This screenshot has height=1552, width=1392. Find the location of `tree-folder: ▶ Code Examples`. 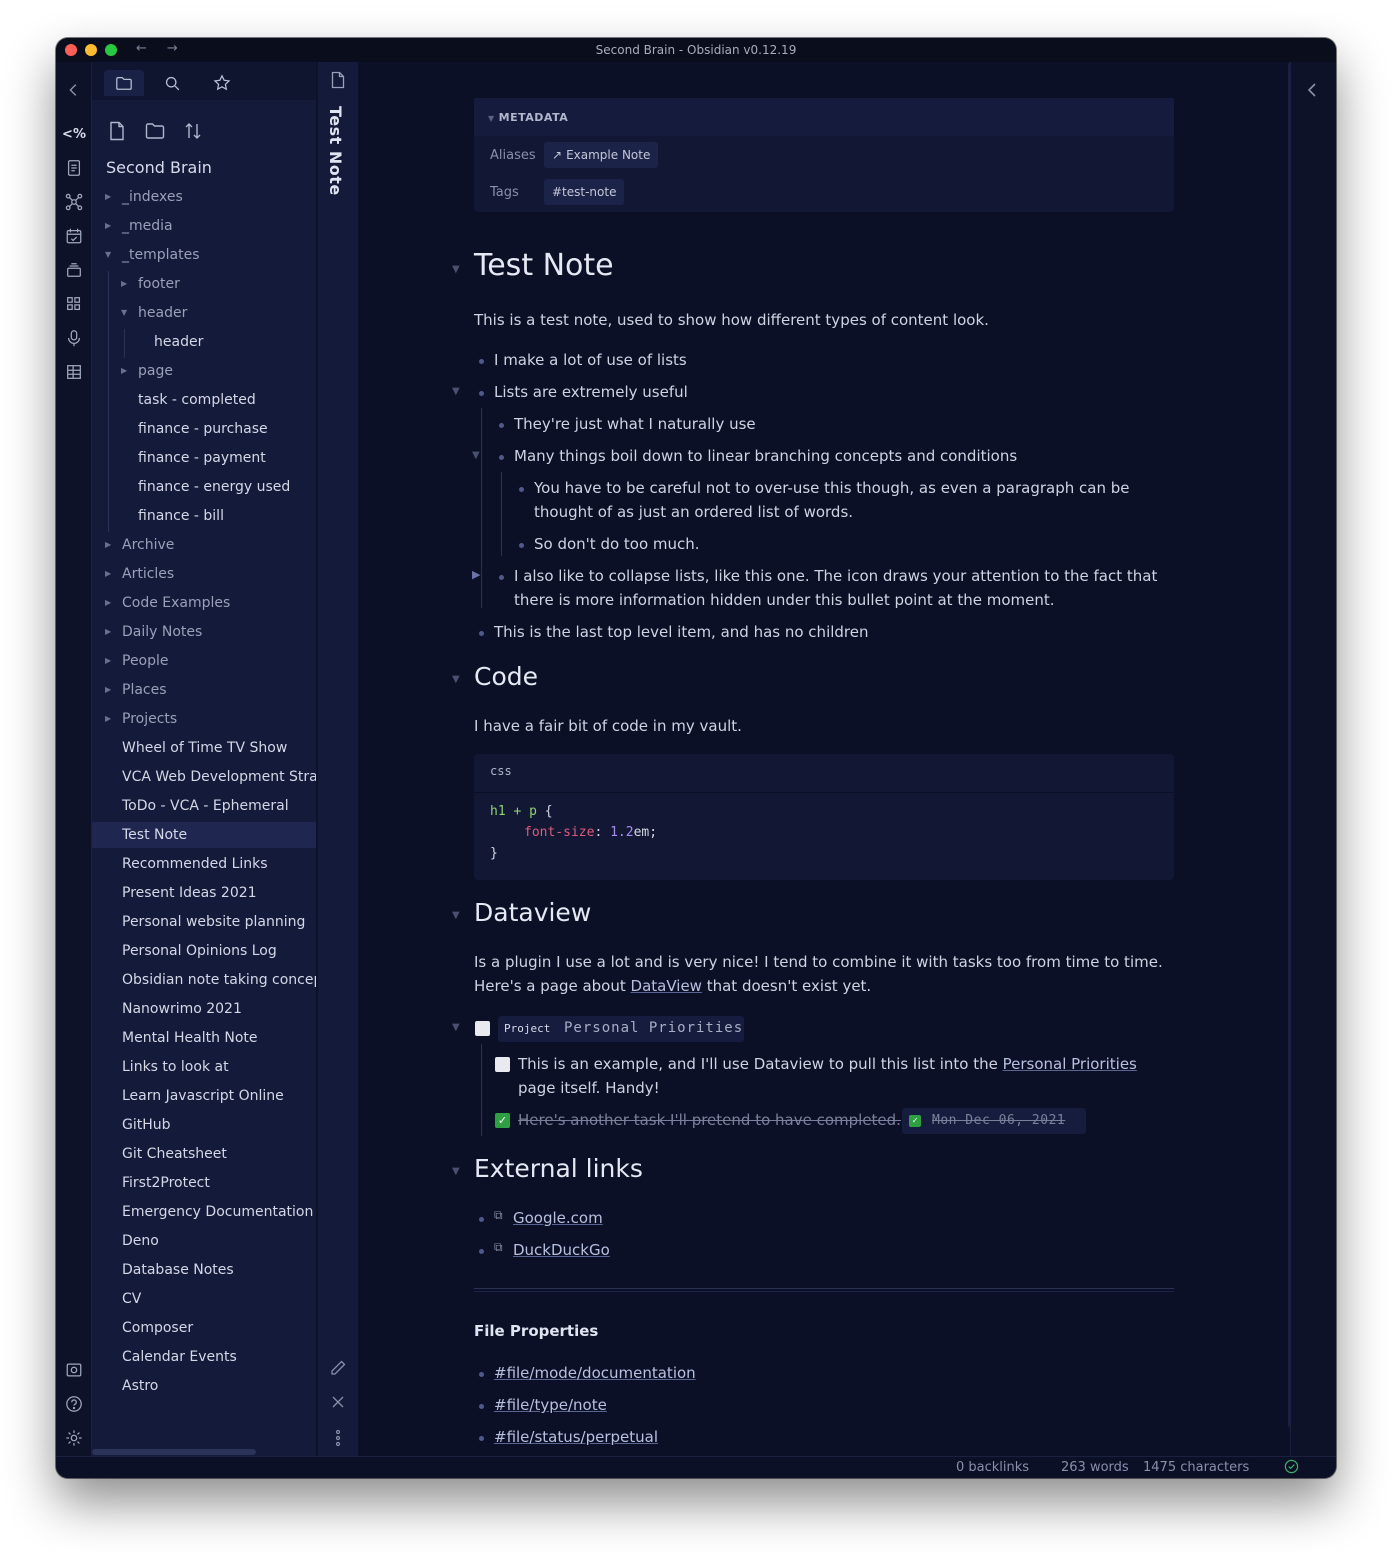

tree-folder: ▶ Code Examples is located at coordinates (204, 603).